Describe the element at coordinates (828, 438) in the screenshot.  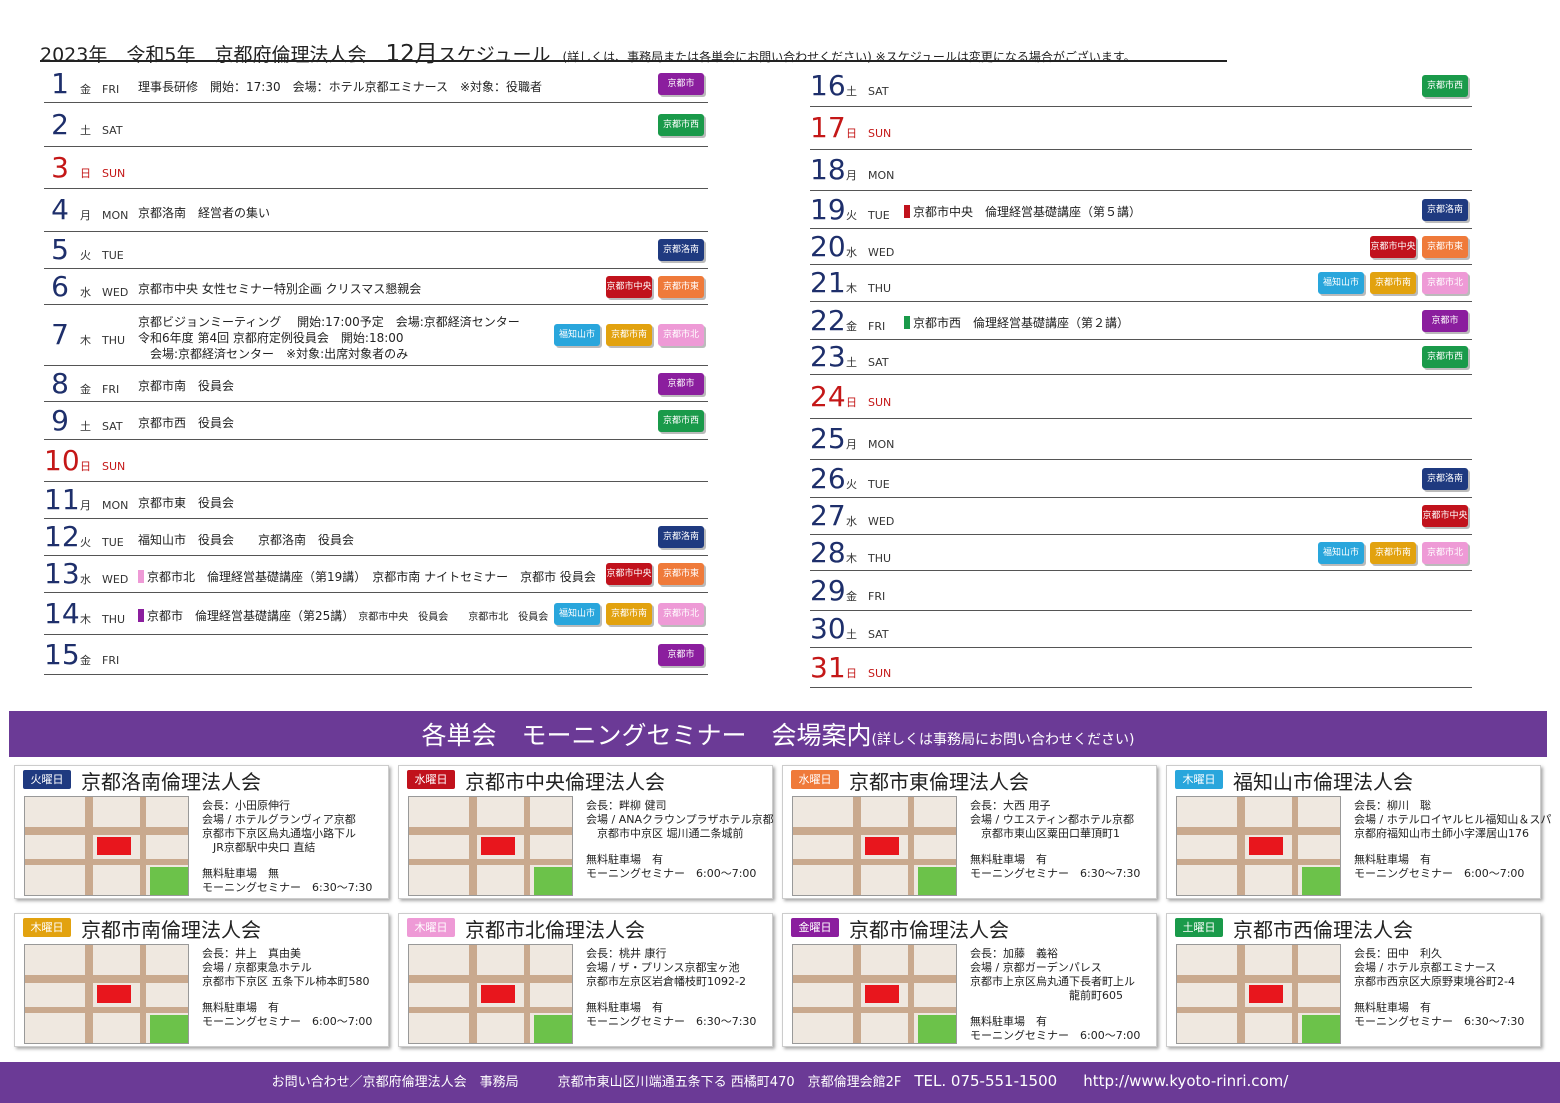
I see `day-number: 25` at that location.